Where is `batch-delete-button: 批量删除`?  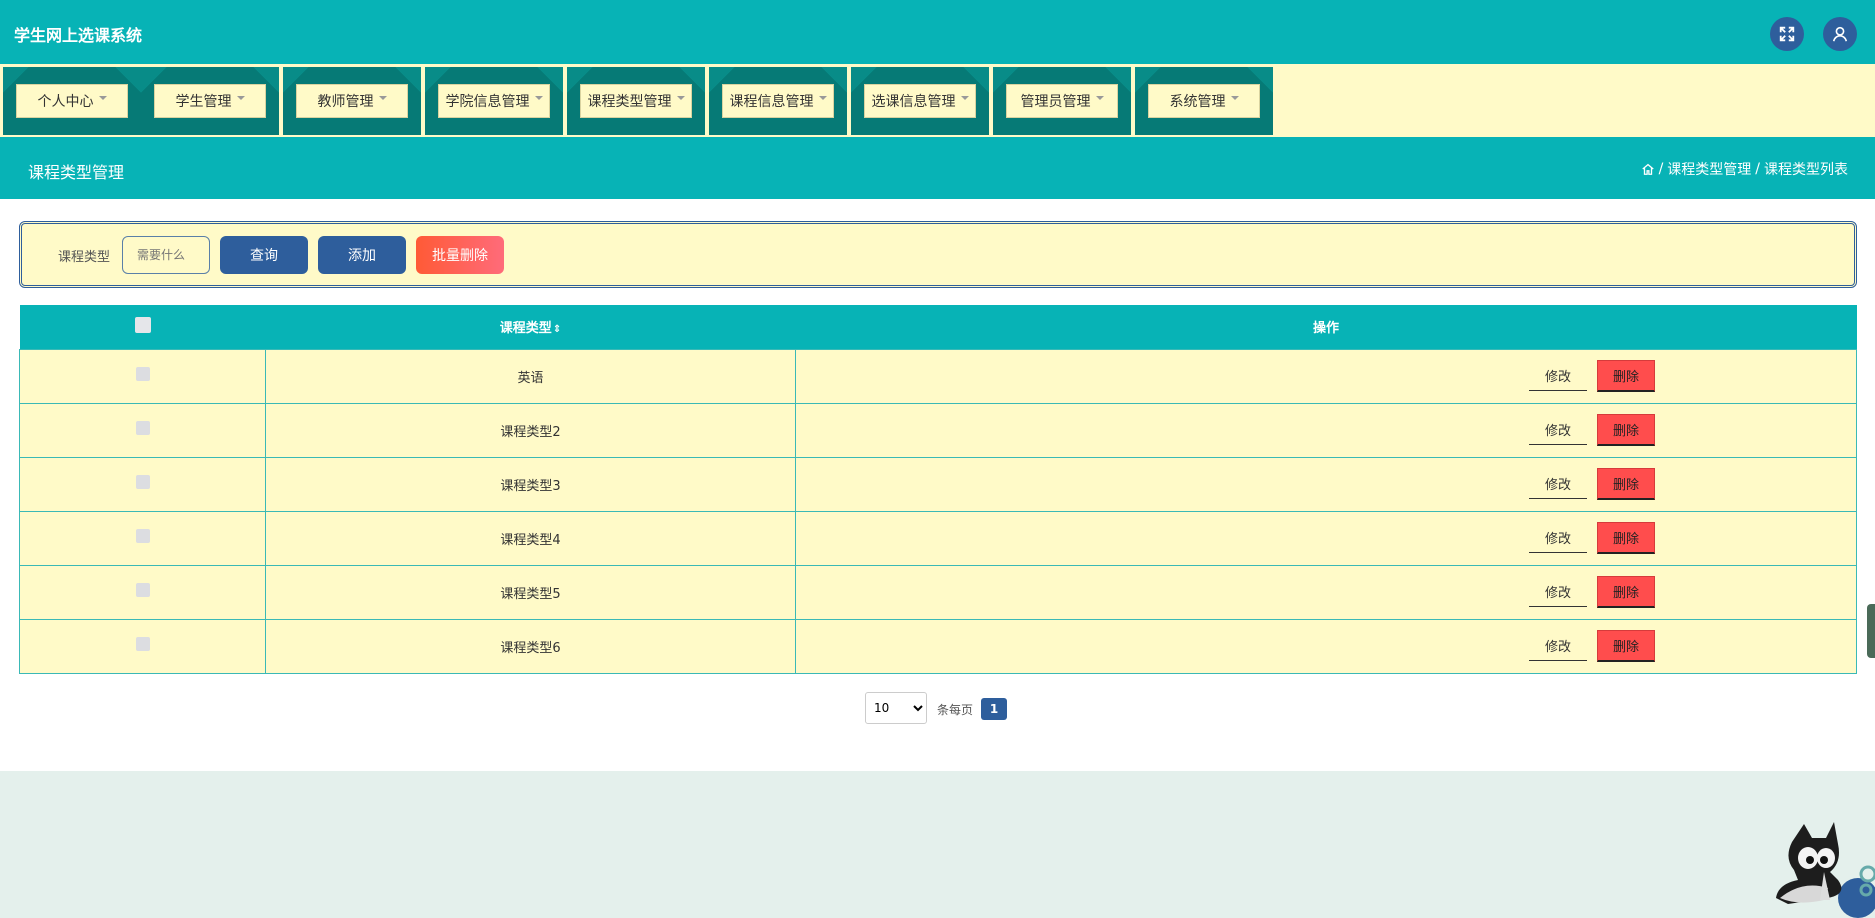 batch-delete-button: 批量删除 is located at coordinates (460, 255).